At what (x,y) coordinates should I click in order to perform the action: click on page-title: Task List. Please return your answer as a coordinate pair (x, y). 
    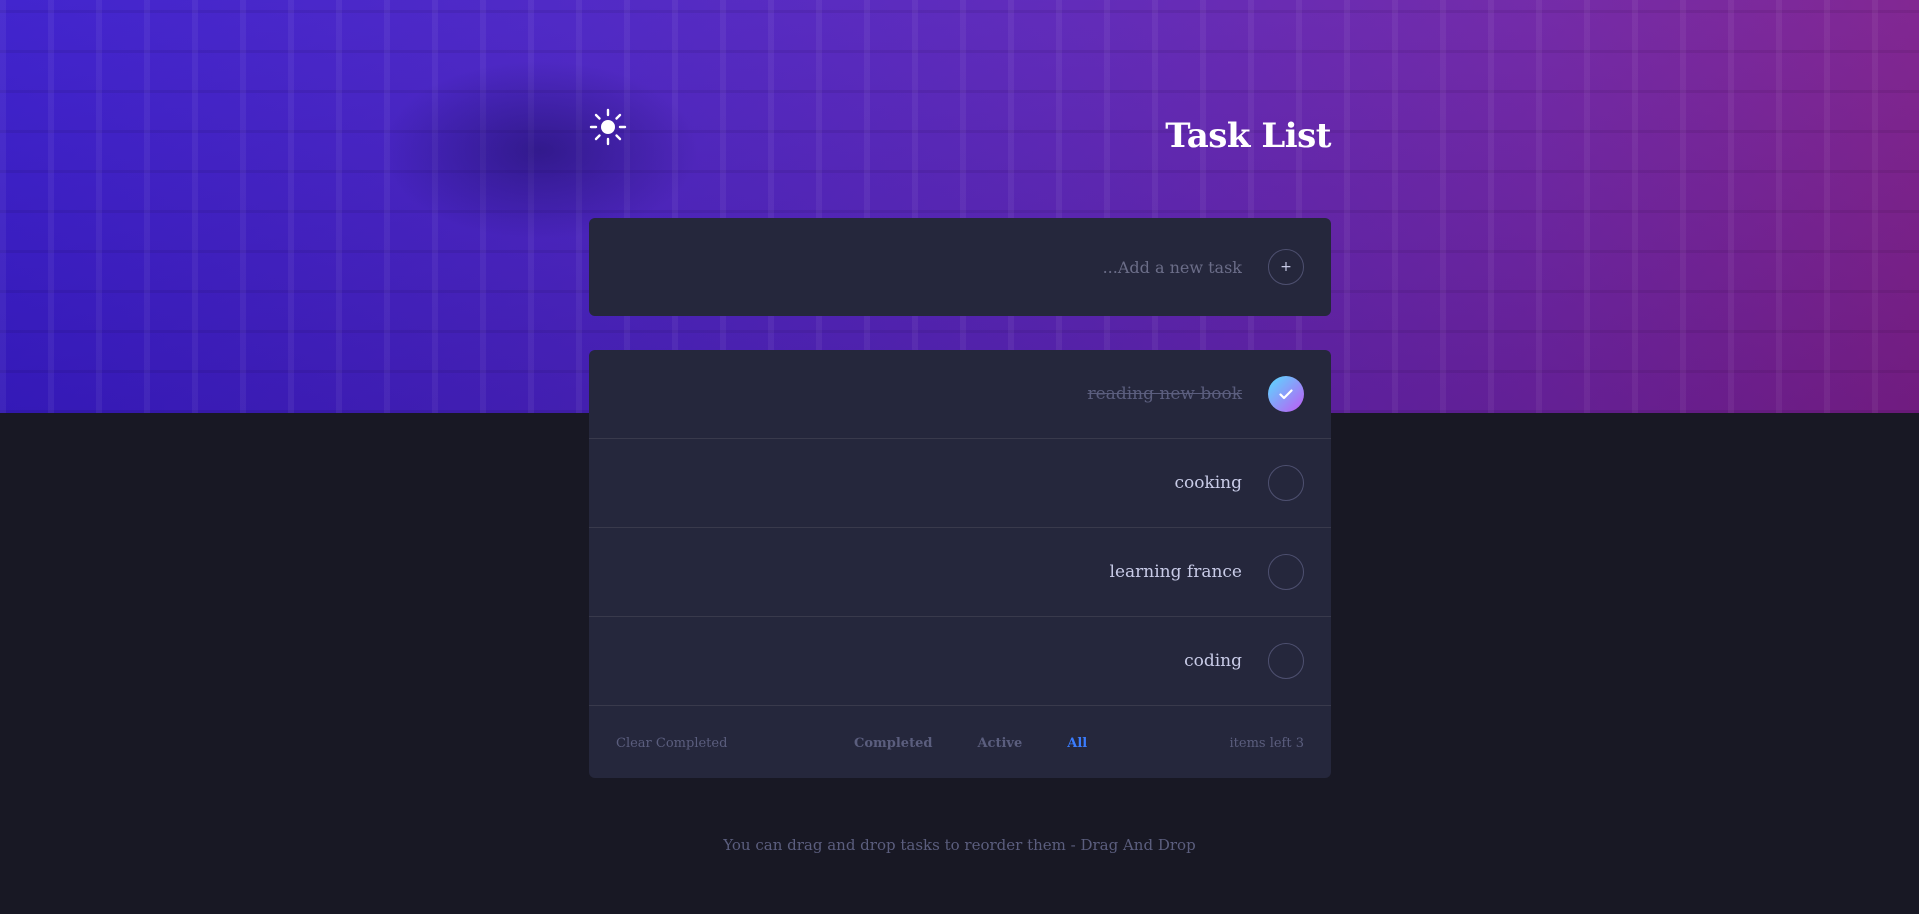
    Looking at the image, I should click on (1248, 136).